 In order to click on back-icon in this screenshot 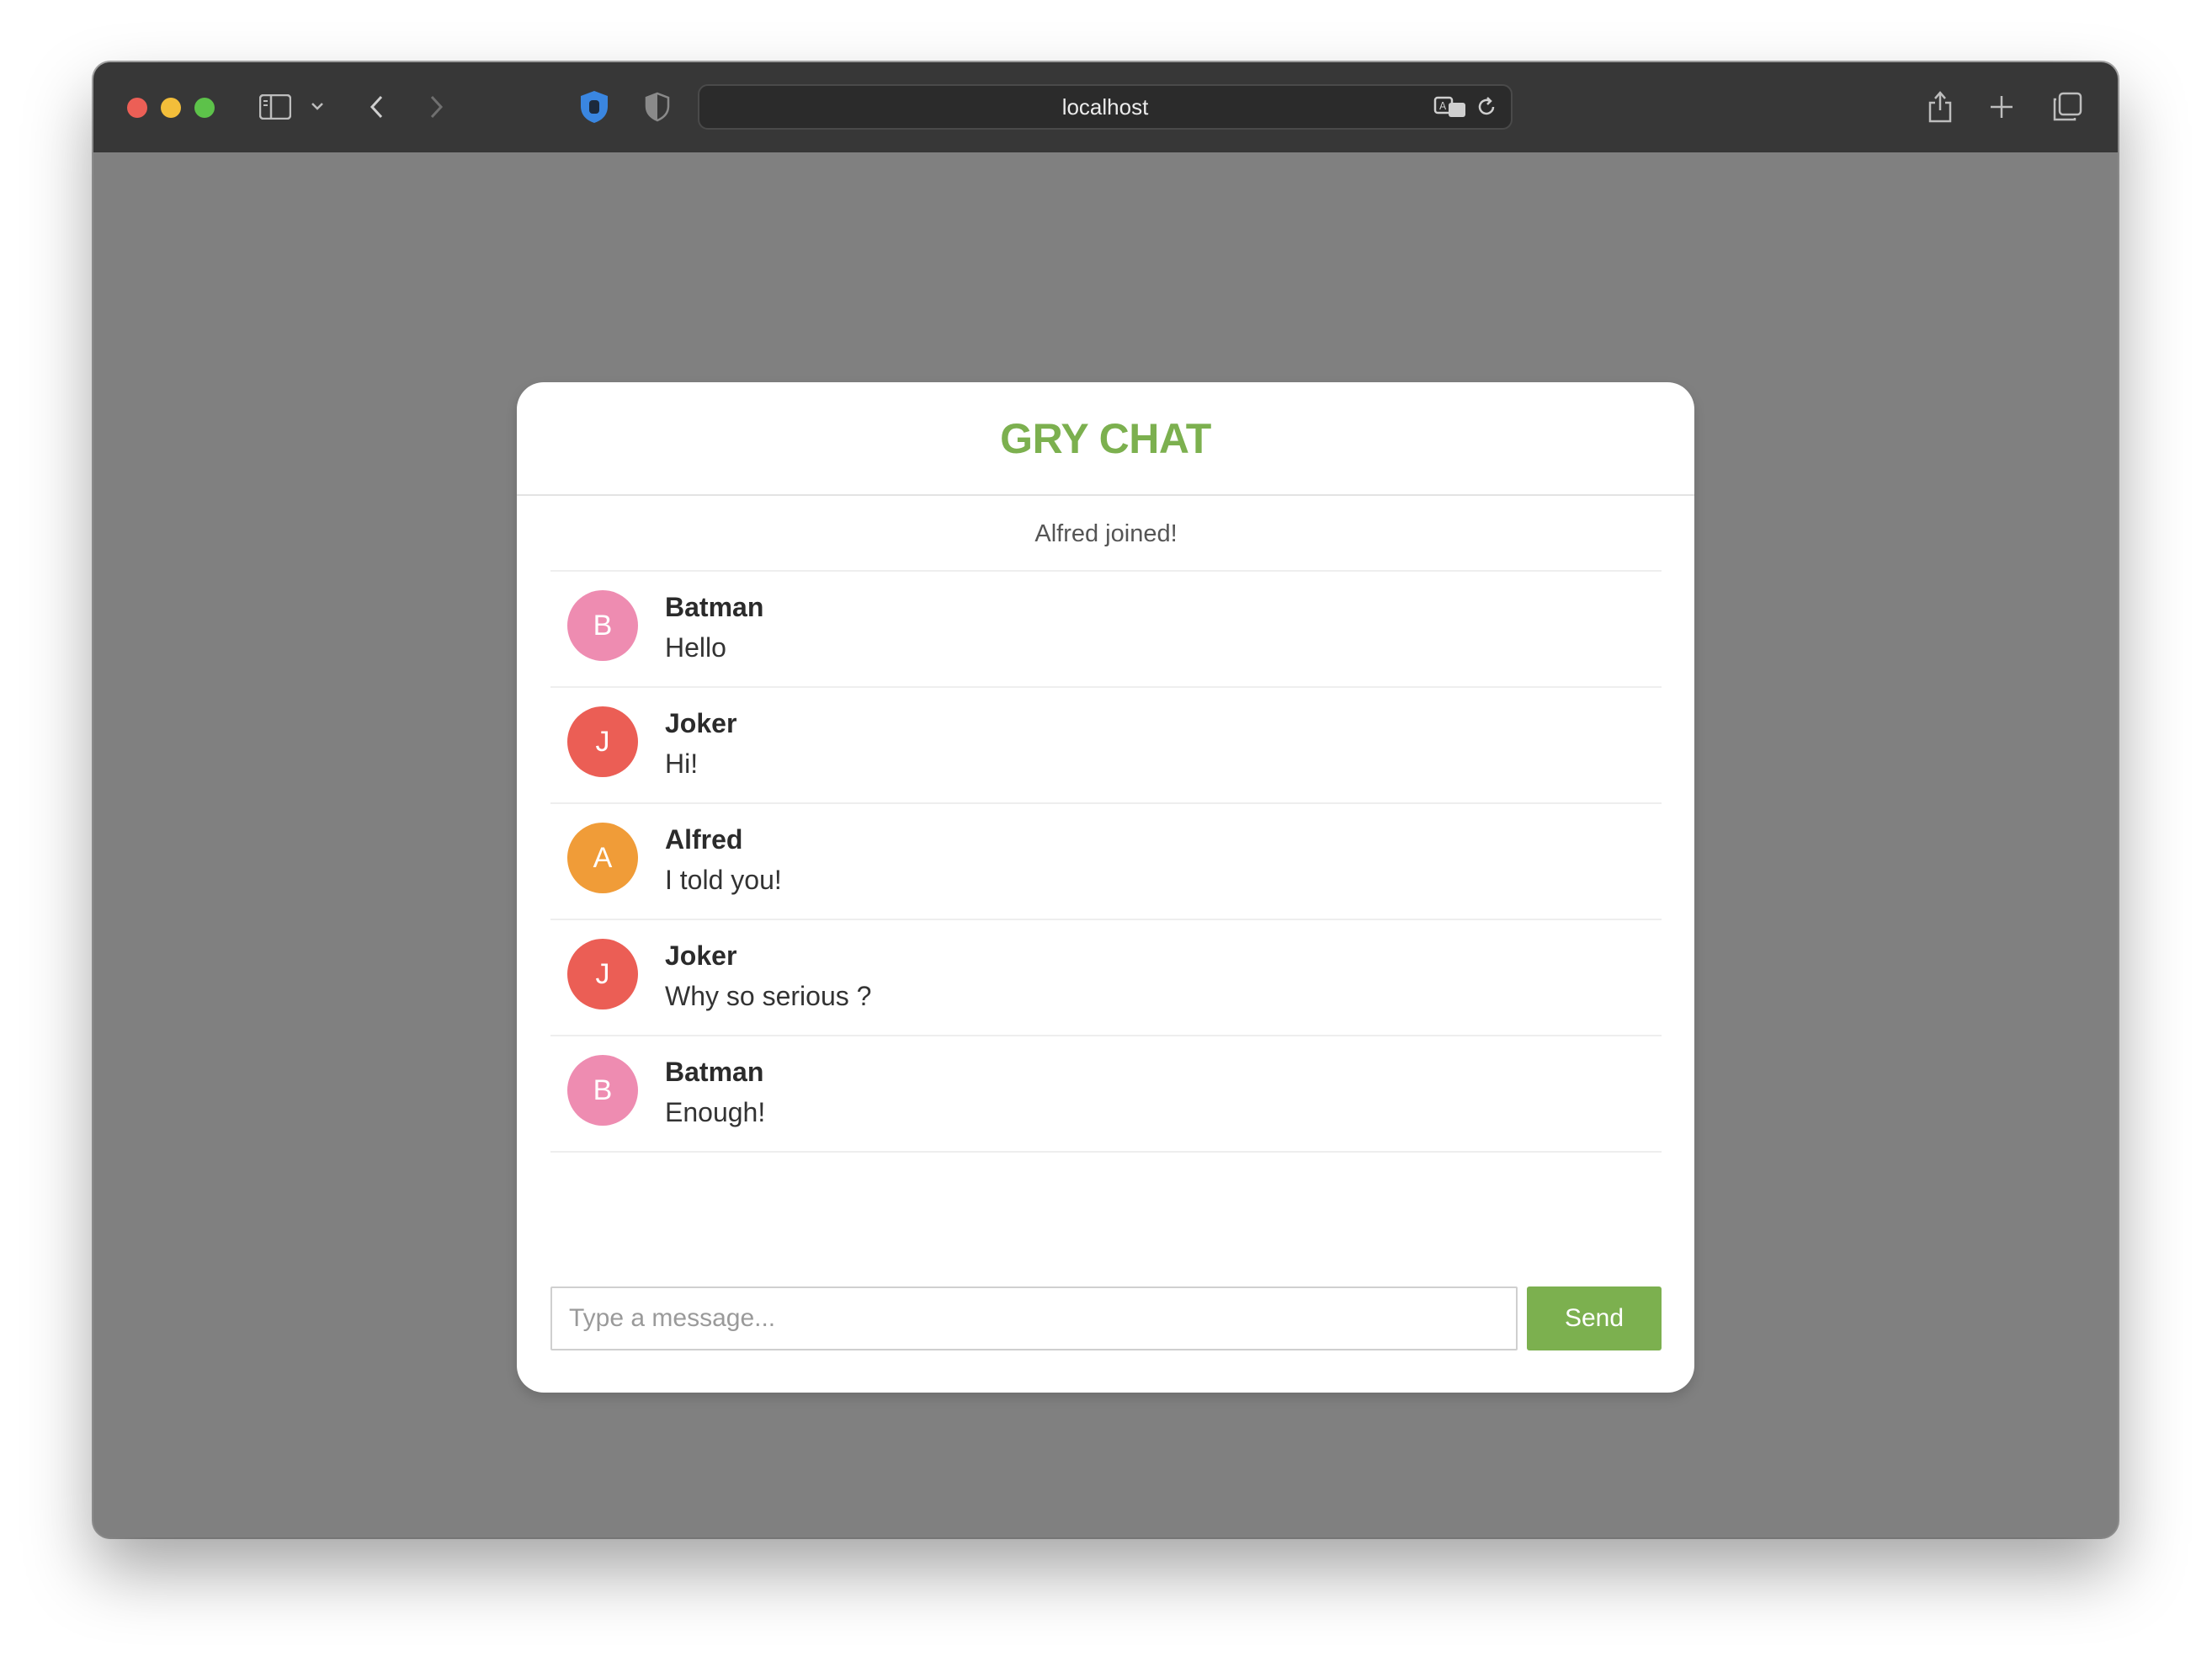, I will do `click(377, 107)`.